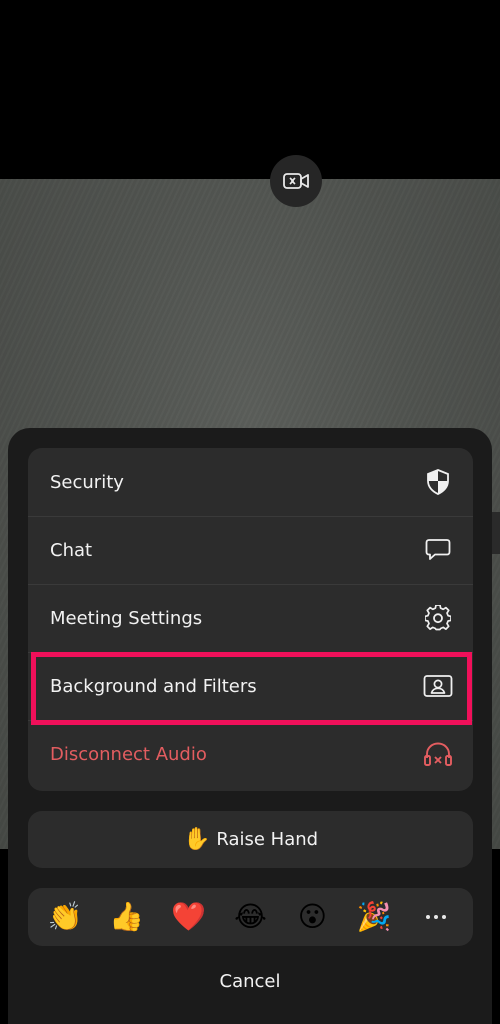 This screenshot has width=500, height=1024. What do you see at coordinates (496, 533) in the screenshot?
I see `side-panel-handle` at bounding box center [496, 533].